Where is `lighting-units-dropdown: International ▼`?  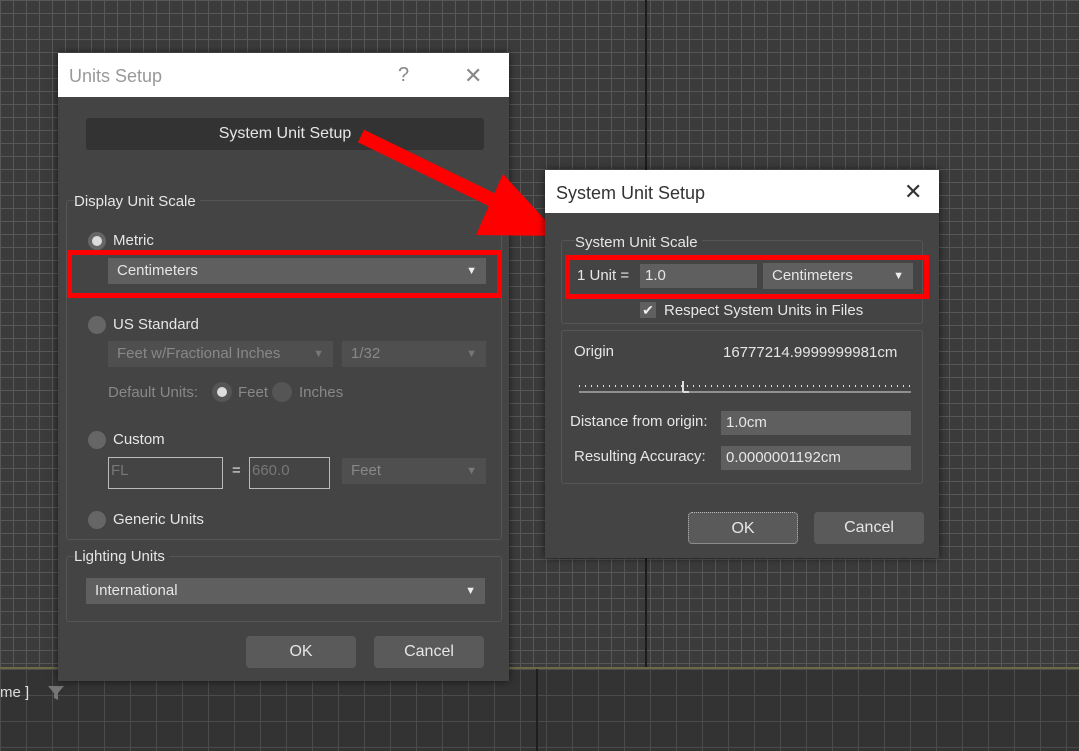
lighting-units-dropdown: International ▼ is located at coordinates (285, 591).